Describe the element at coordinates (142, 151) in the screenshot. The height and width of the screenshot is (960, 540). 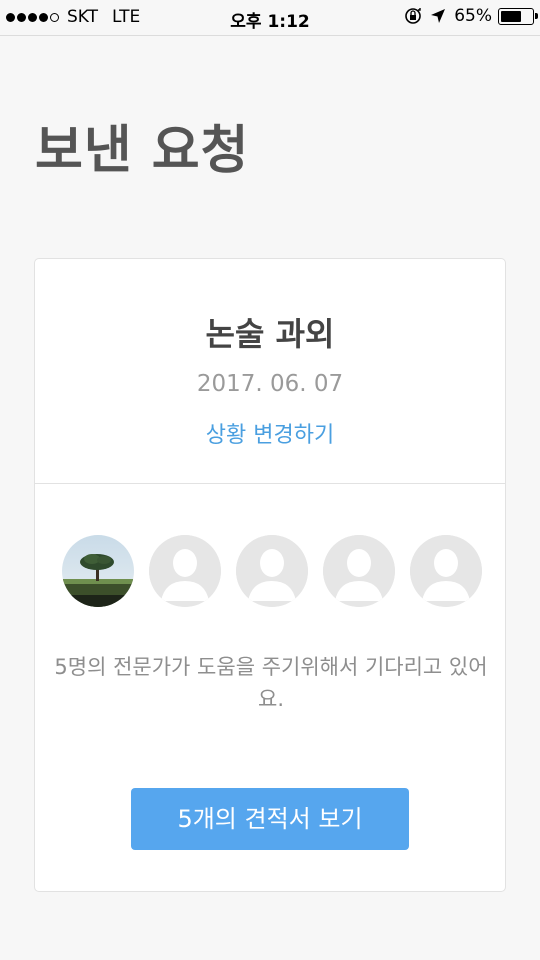
I see `page-title: 보낸 요청` at that location.